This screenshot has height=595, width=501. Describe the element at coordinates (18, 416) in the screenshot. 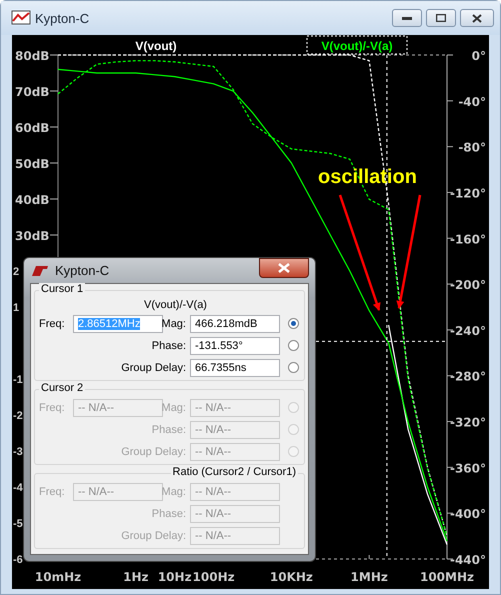

I see `axis-label: -2` at that location.